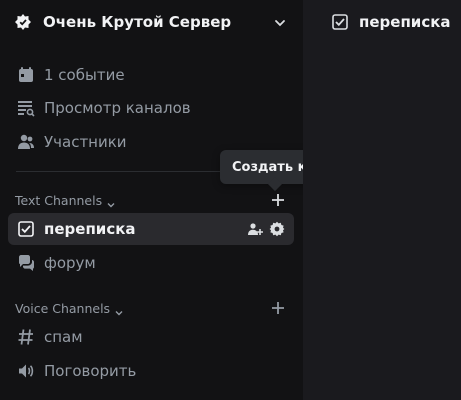 Image resolution: width=461 pixels, height=400 pixels. What do you see at coordinates (405, 22) in the screenshot?
I see `channel-title: переписка` at bounding box center [405, 22].